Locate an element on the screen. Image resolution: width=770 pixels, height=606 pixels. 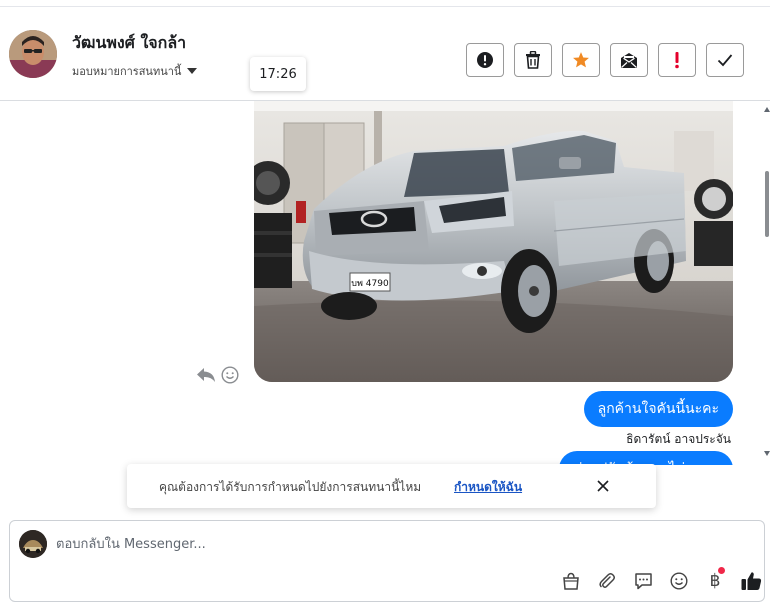
timestamp-tooltip: 17:26 is located at coordinates (278, 74).